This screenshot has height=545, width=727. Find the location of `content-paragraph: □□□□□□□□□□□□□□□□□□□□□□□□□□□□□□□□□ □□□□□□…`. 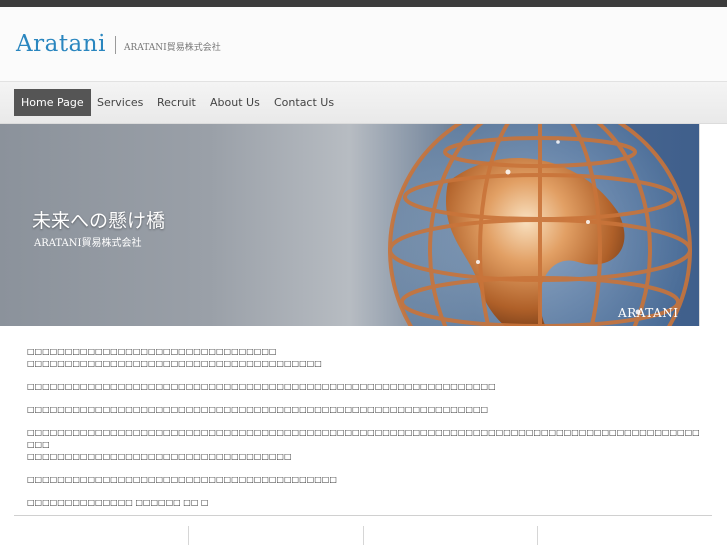

content-paragraph: □□□□□□□□□□□□□□□□□□□□□□□□□□□□□□□□□ □□□□□□… is located at coordinates (174, 357).